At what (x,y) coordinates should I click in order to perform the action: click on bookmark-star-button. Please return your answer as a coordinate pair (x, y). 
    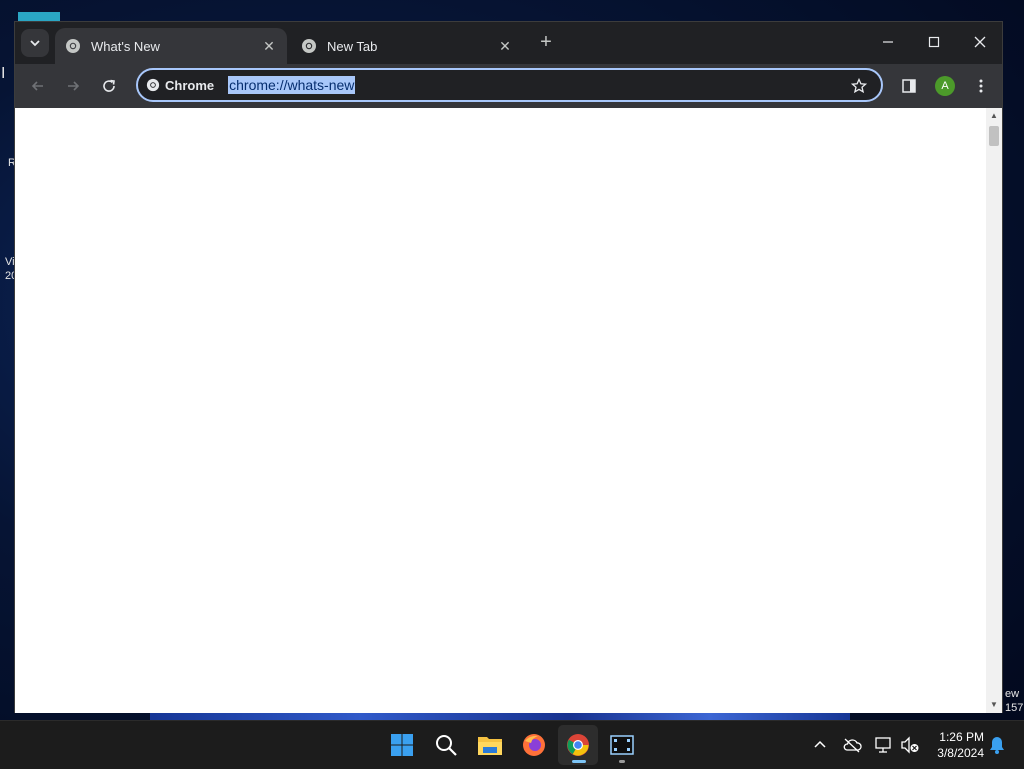
    Looking at the image, I should click on (859, 86).